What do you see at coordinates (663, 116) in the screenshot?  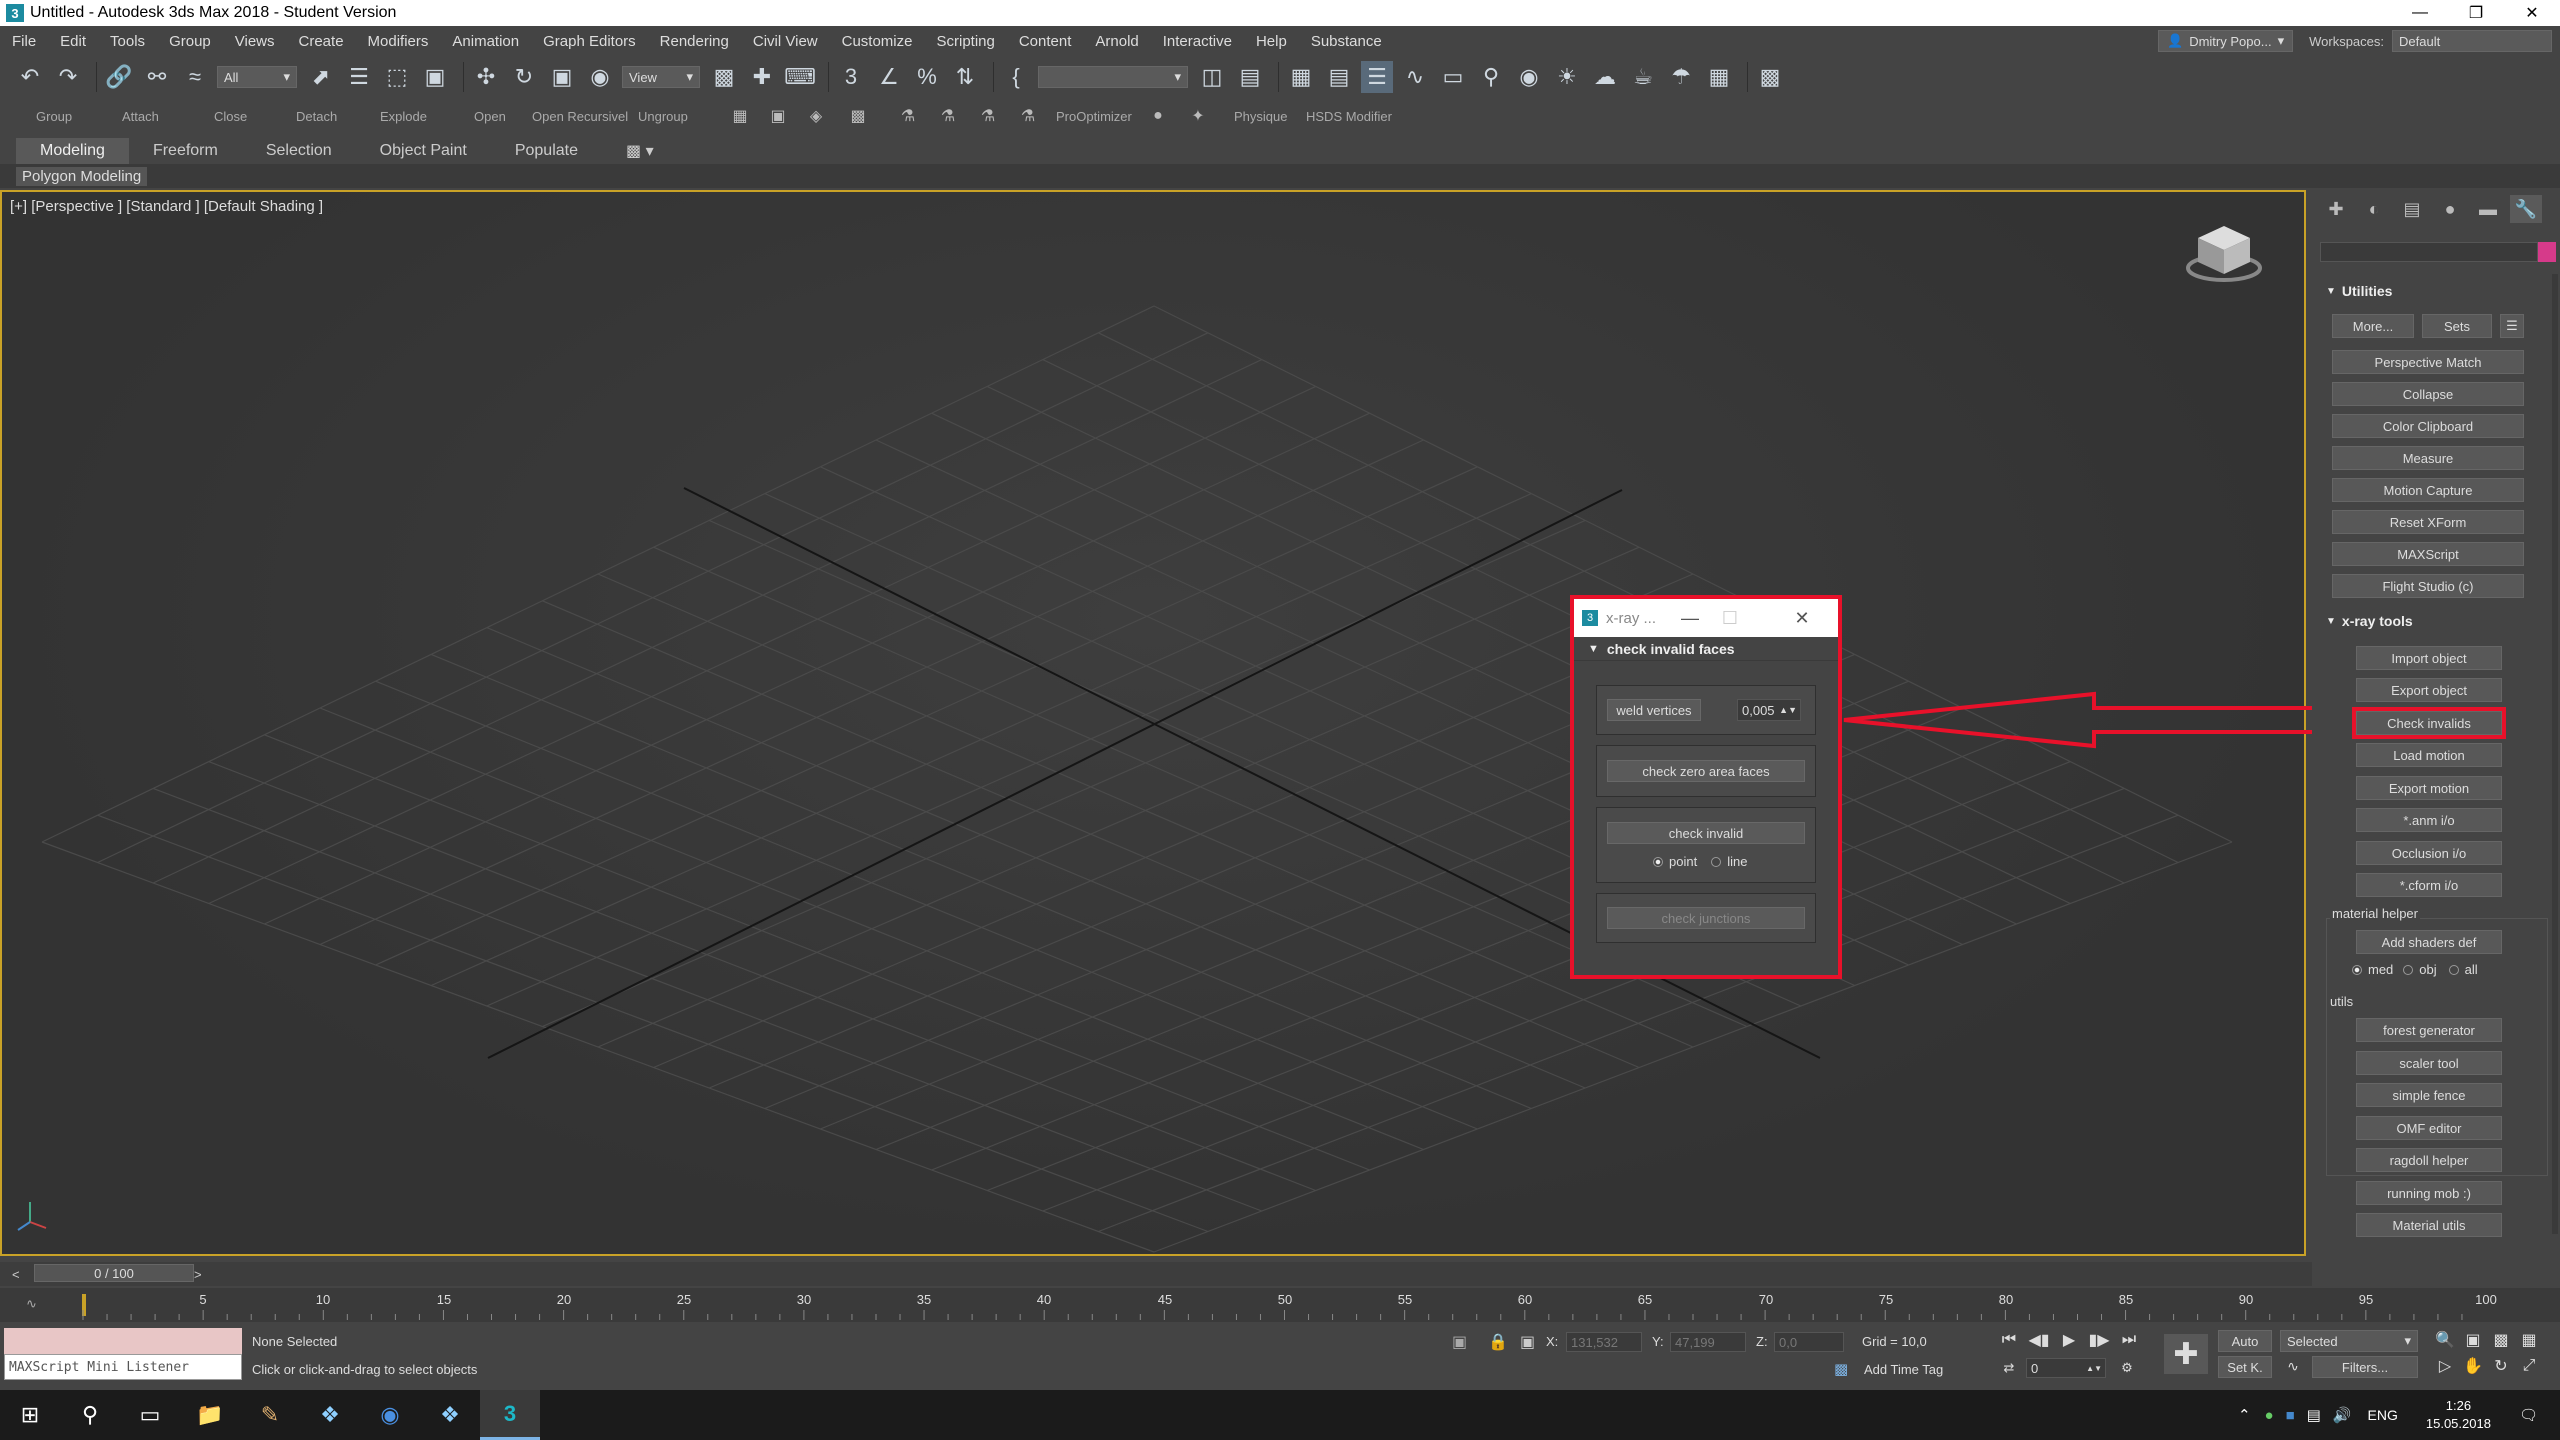 I see `ungroup-command: Ungroup` at bounding box center [663, 116].